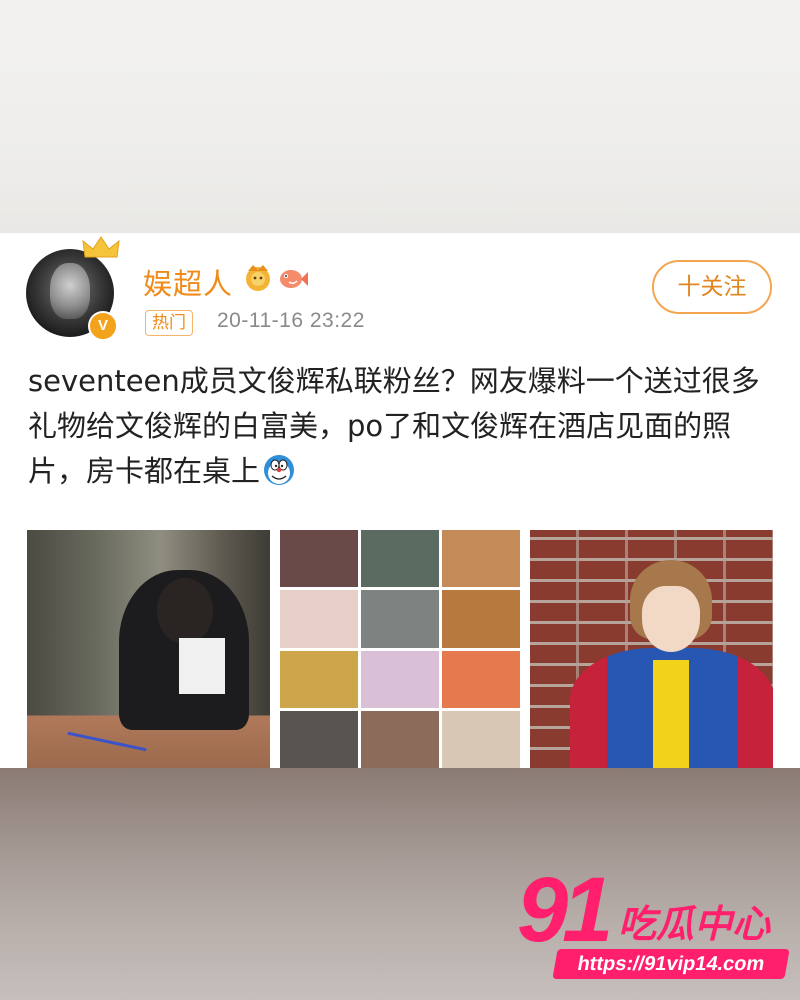  Describe the element at coordinates (279, 470) in the screenshot. I see `doraemon-emoji-icon` at that location.